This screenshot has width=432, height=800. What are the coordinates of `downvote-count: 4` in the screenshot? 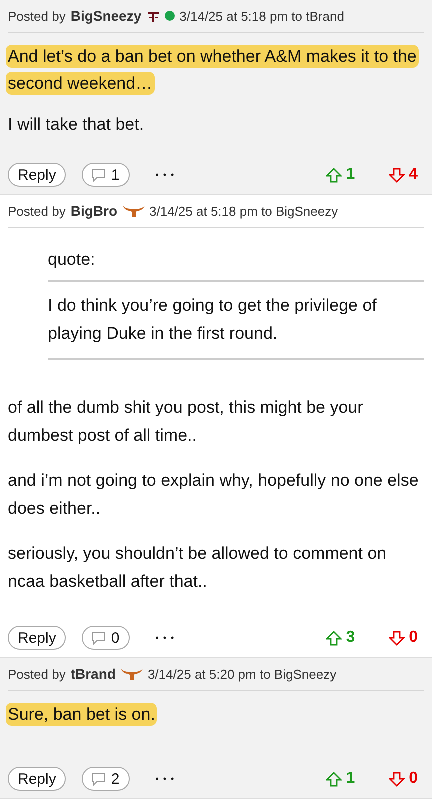 It's located at (413, 175).